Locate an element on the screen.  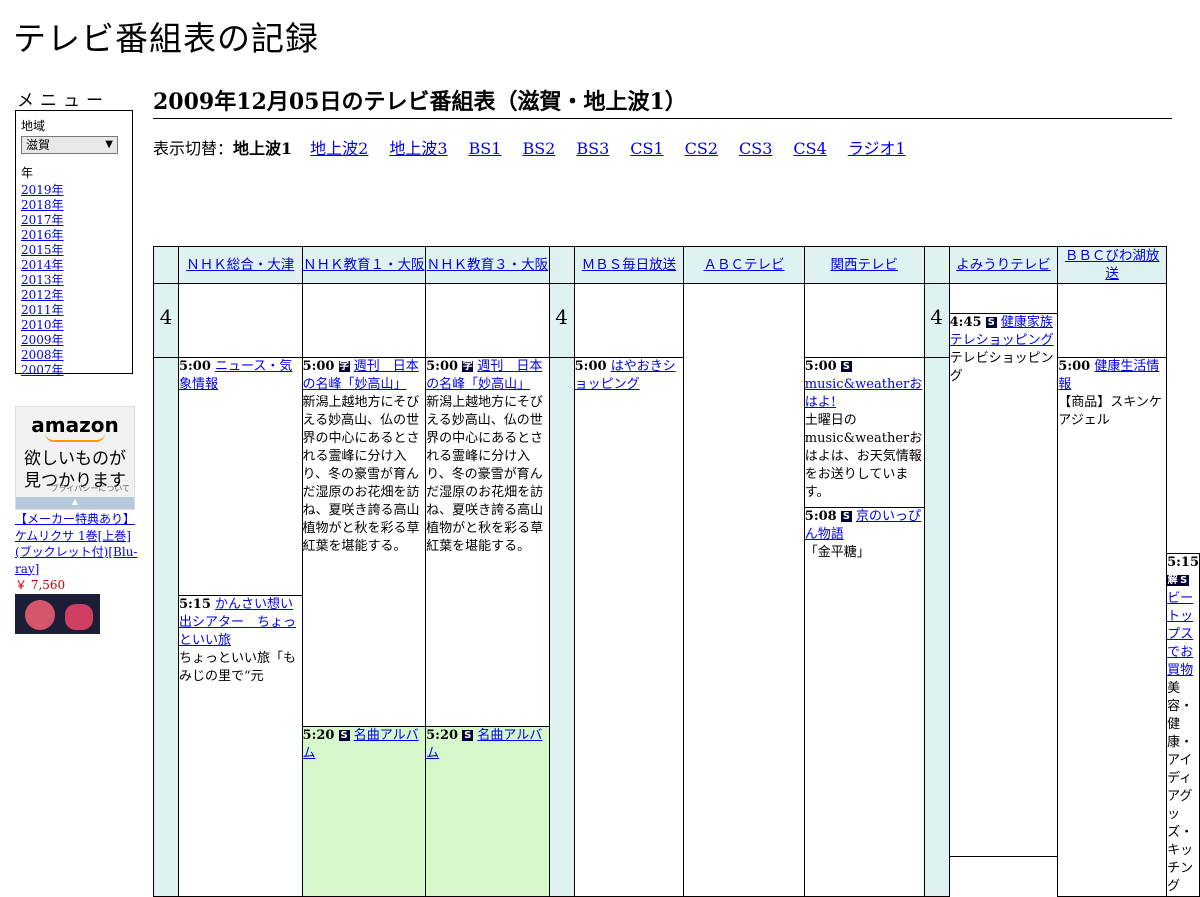
year-link: 2011年 is located at coordinates (42, 310).